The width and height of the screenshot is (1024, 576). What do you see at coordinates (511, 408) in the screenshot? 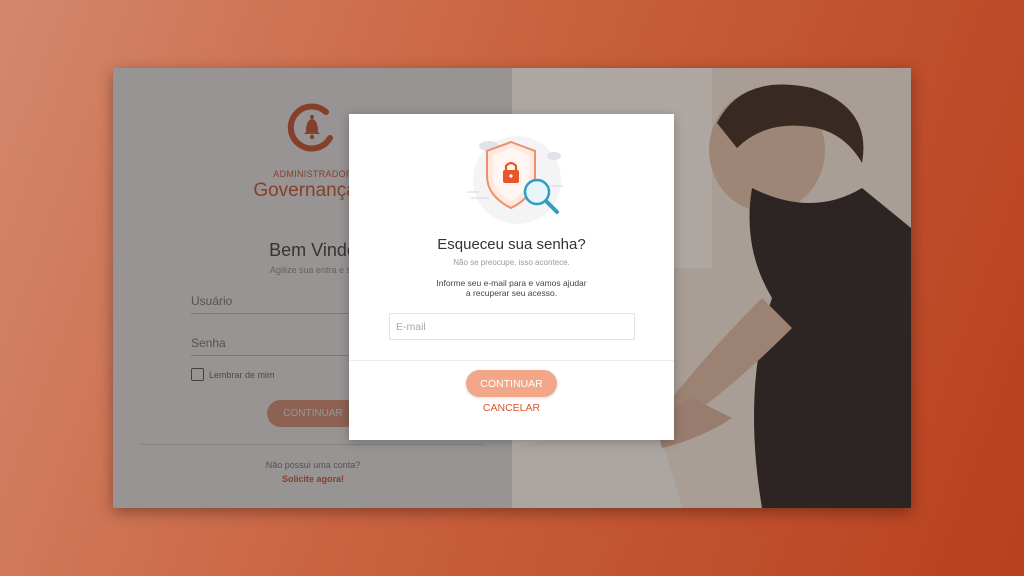
I see `modal-cancel-button: CANCELAR` at bounding box center [511, 408].